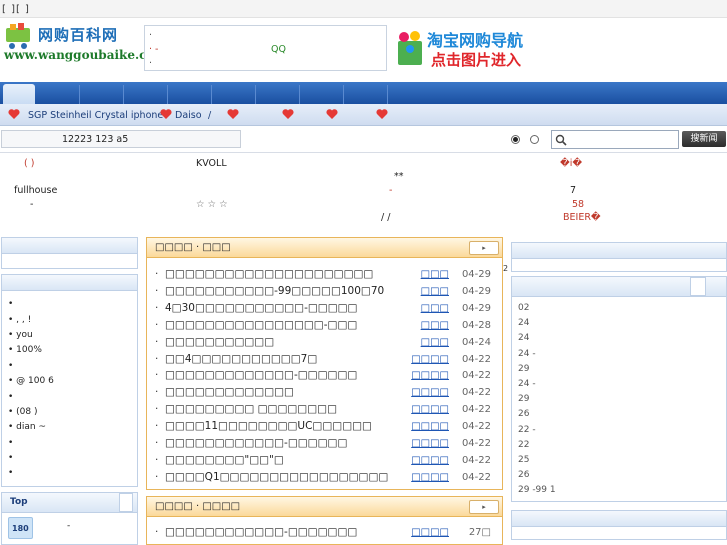 This screenshot has height=545, width=727. Describe the element at coordinates (537, 490) in the screenshot. I see `right-line: 29 -99 1` at that location.